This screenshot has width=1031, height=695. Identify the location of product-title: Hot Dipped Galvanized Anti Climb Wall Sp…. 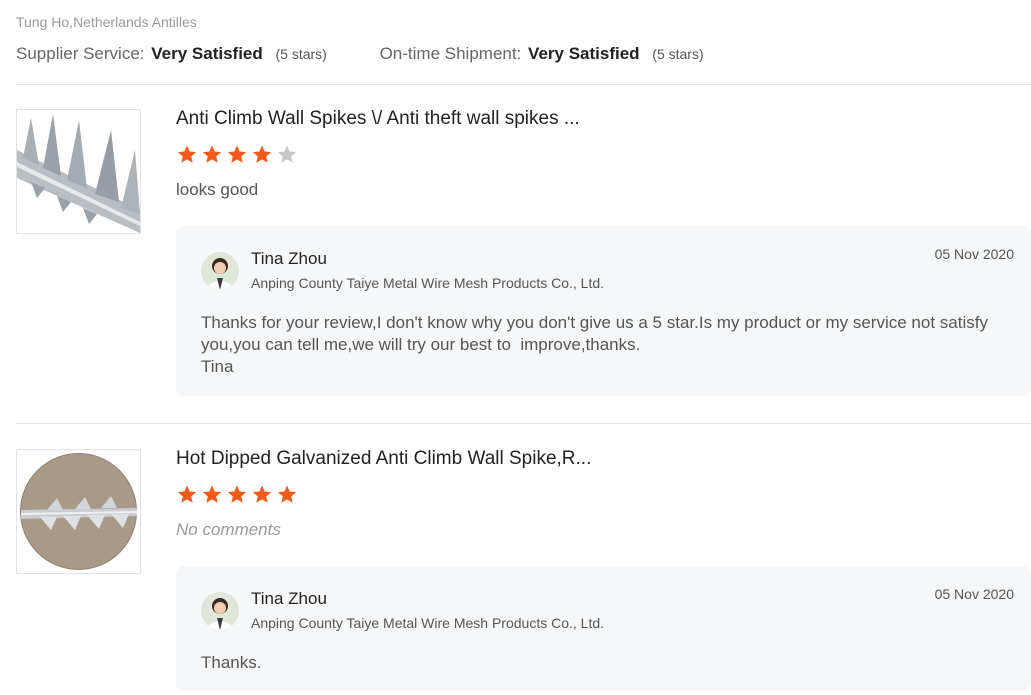
(383, 459).